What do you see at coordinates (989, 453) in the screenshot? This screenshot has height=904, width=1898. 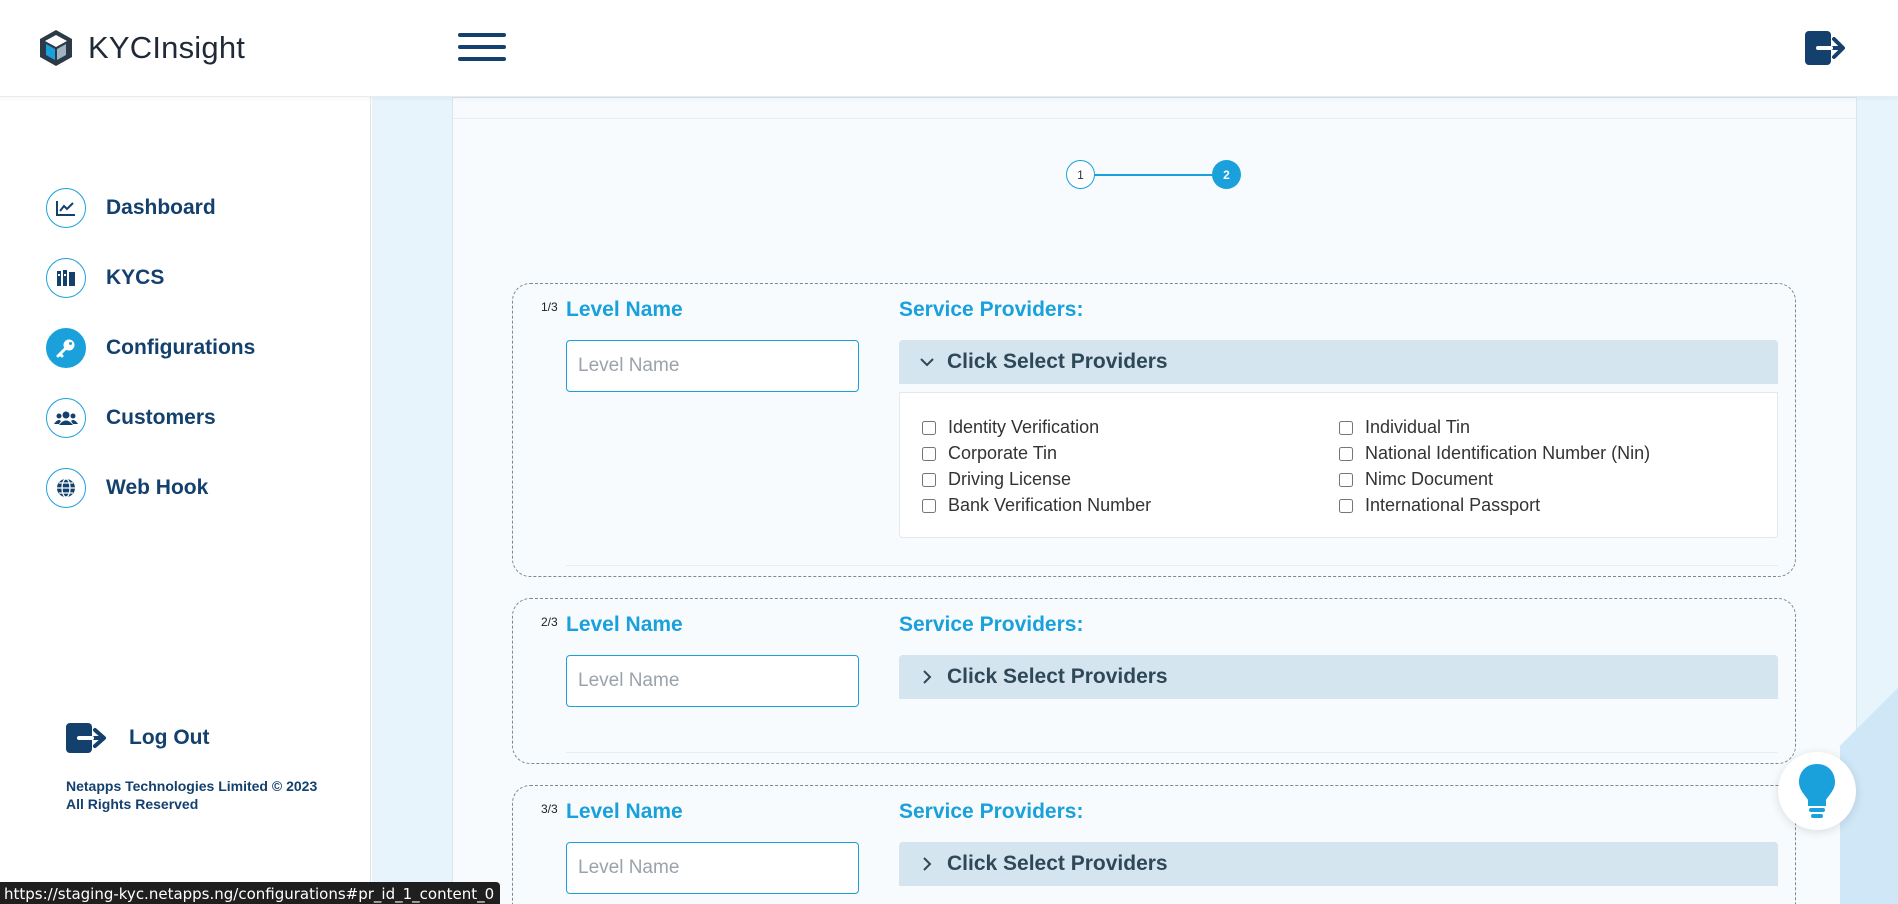 I see `option-corporate-tin: Corporate Tin` at bounding box center [989, 453].